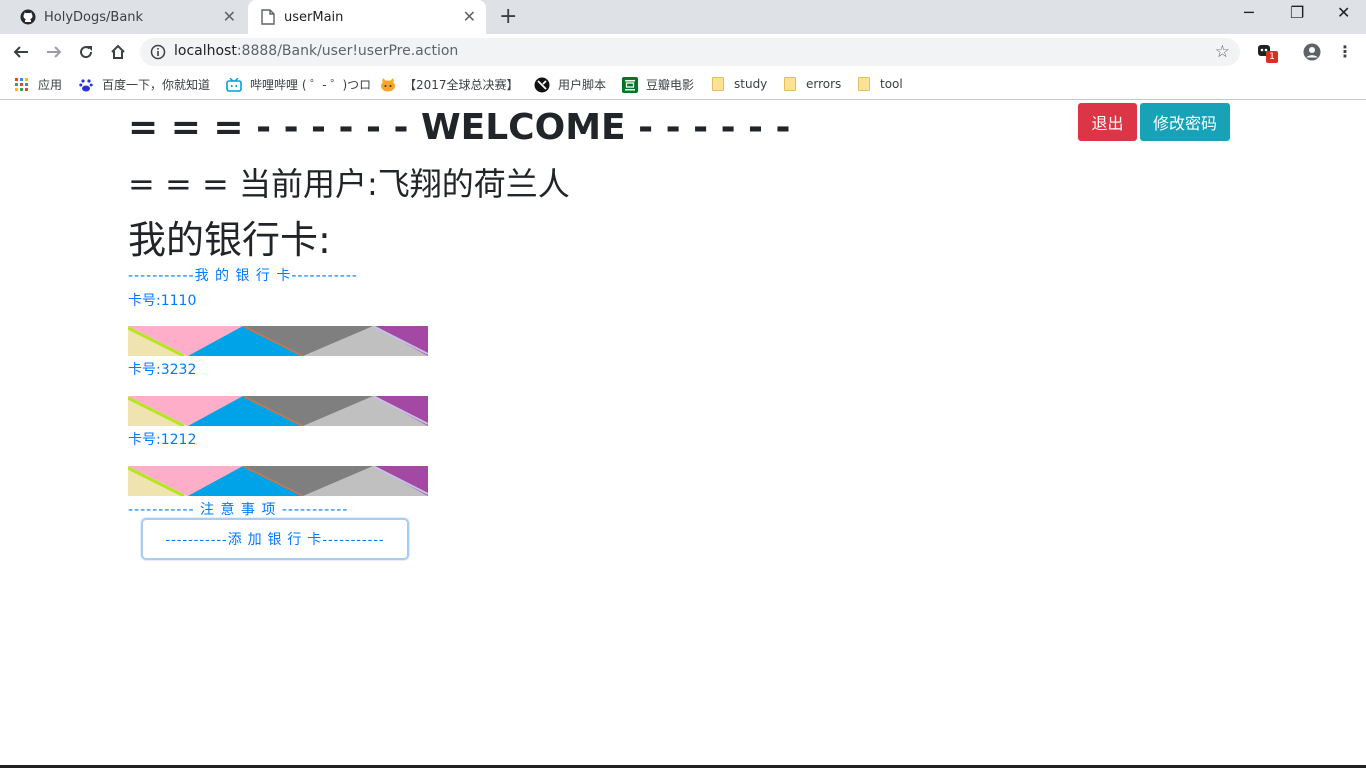  I want to click on bookmark-label: 应用, so click(50, 85).